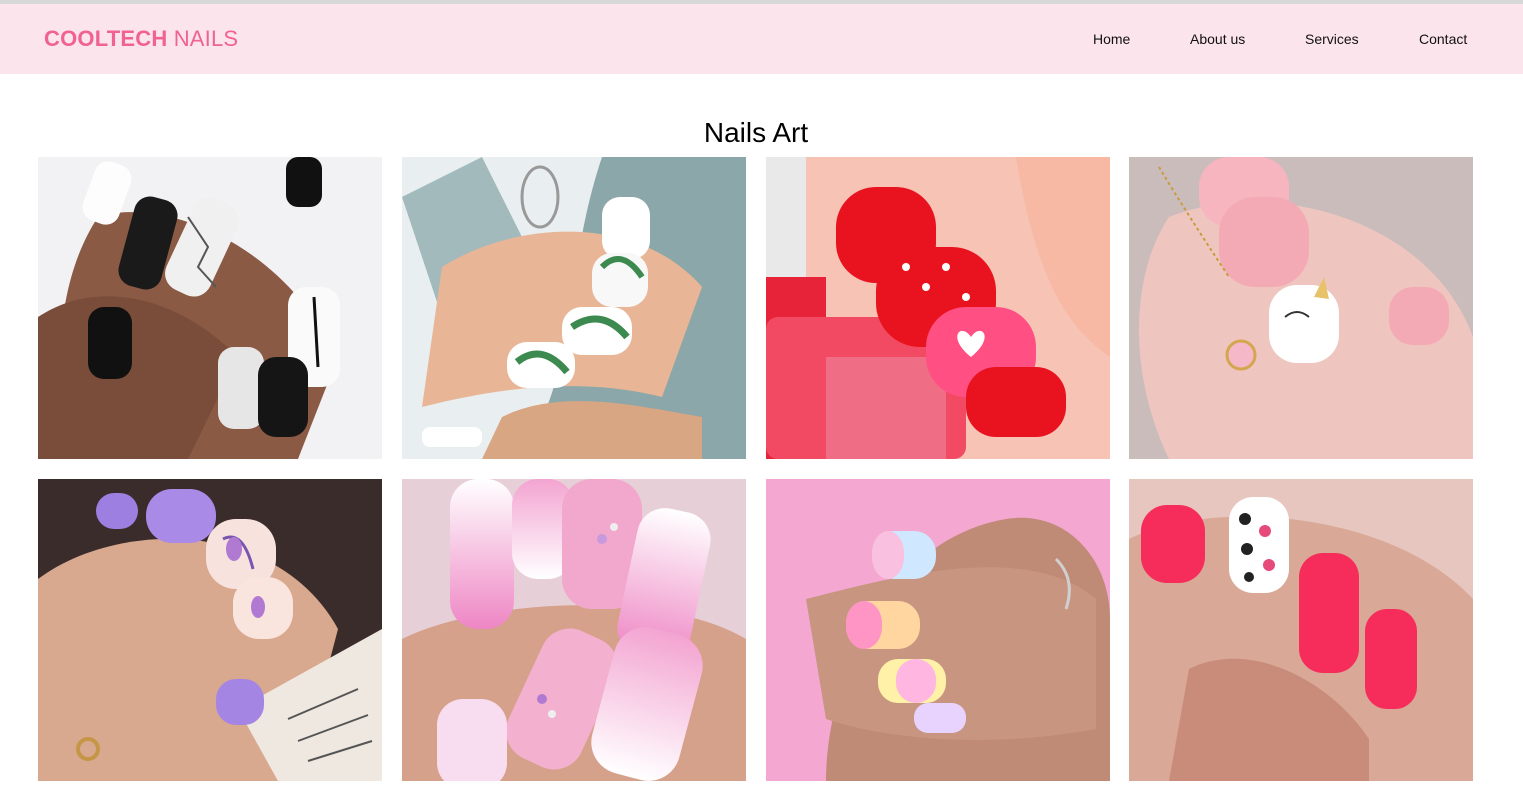  Describe the element at coordinates (938, 630) in the screenshot. I see `gallery-image-pastel-rainbow` at that location.